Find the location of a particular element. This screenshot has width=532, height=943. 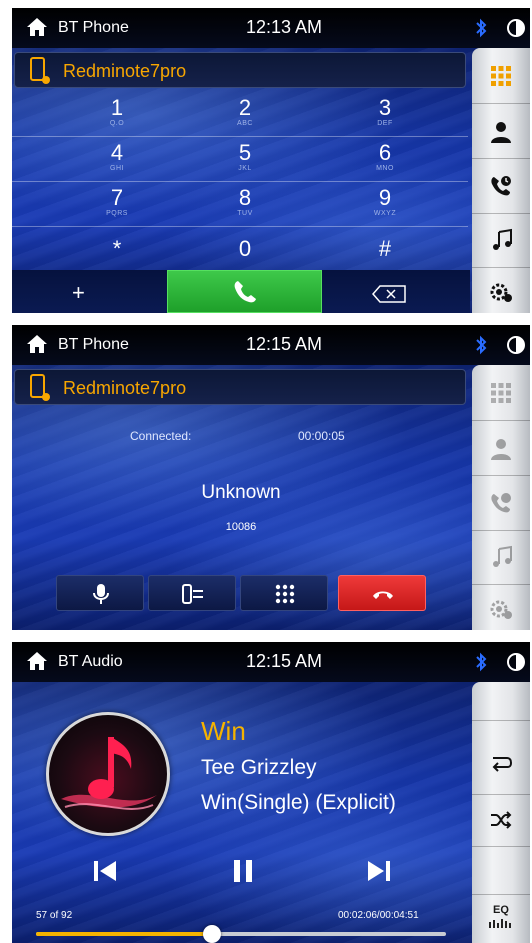

equalizer-icon is located at coordinates (500, 923).